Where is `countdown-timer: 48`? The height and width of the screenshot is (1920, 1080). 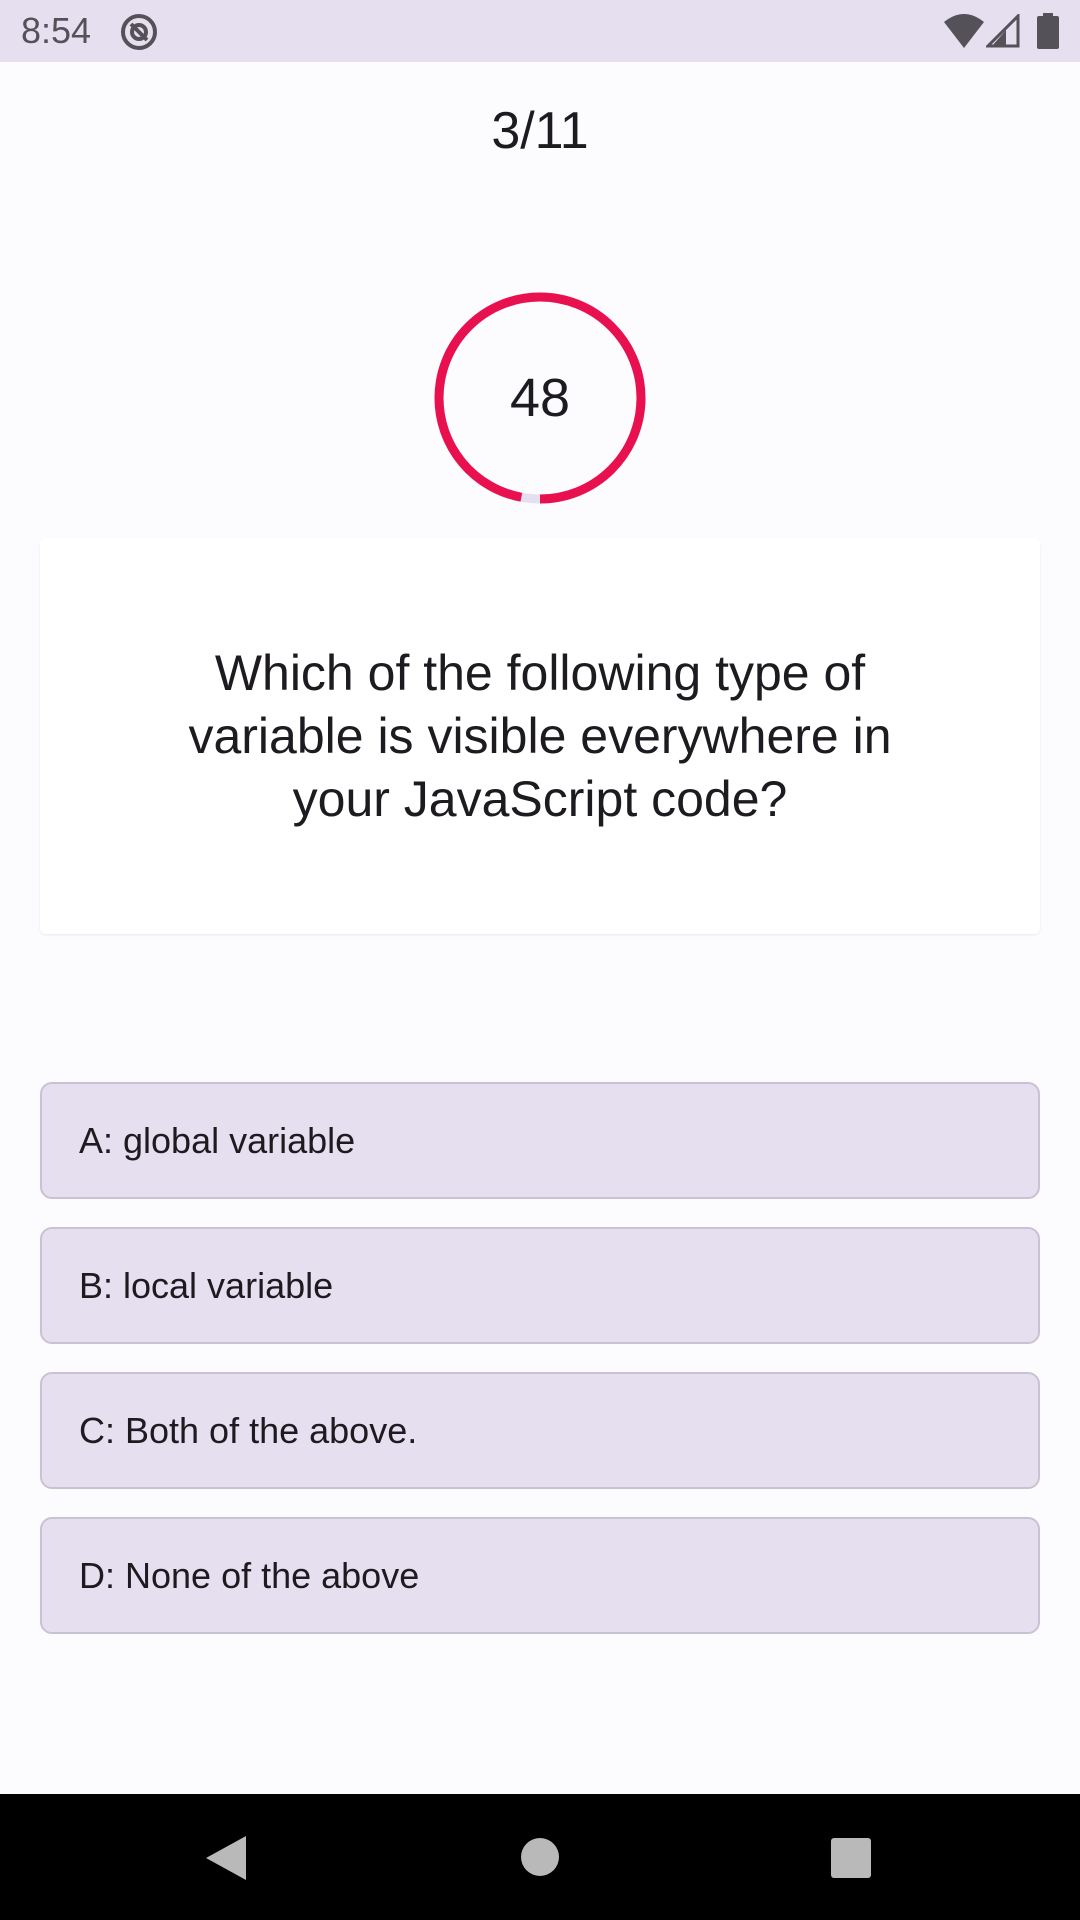 countdown-timer: 48 is located at coordinates (540, 398).